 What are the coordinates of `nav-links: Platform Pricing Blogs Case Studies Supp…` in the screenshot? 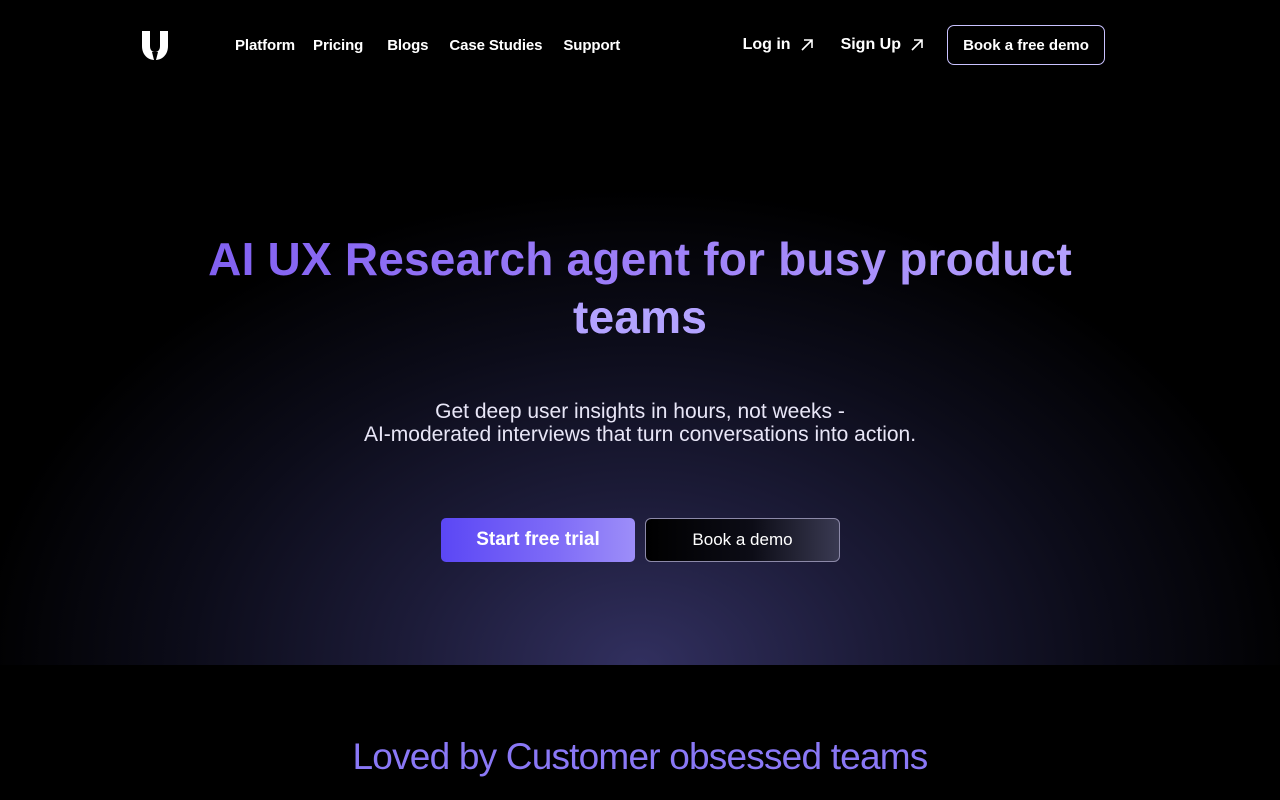 It's located at (427, 45).